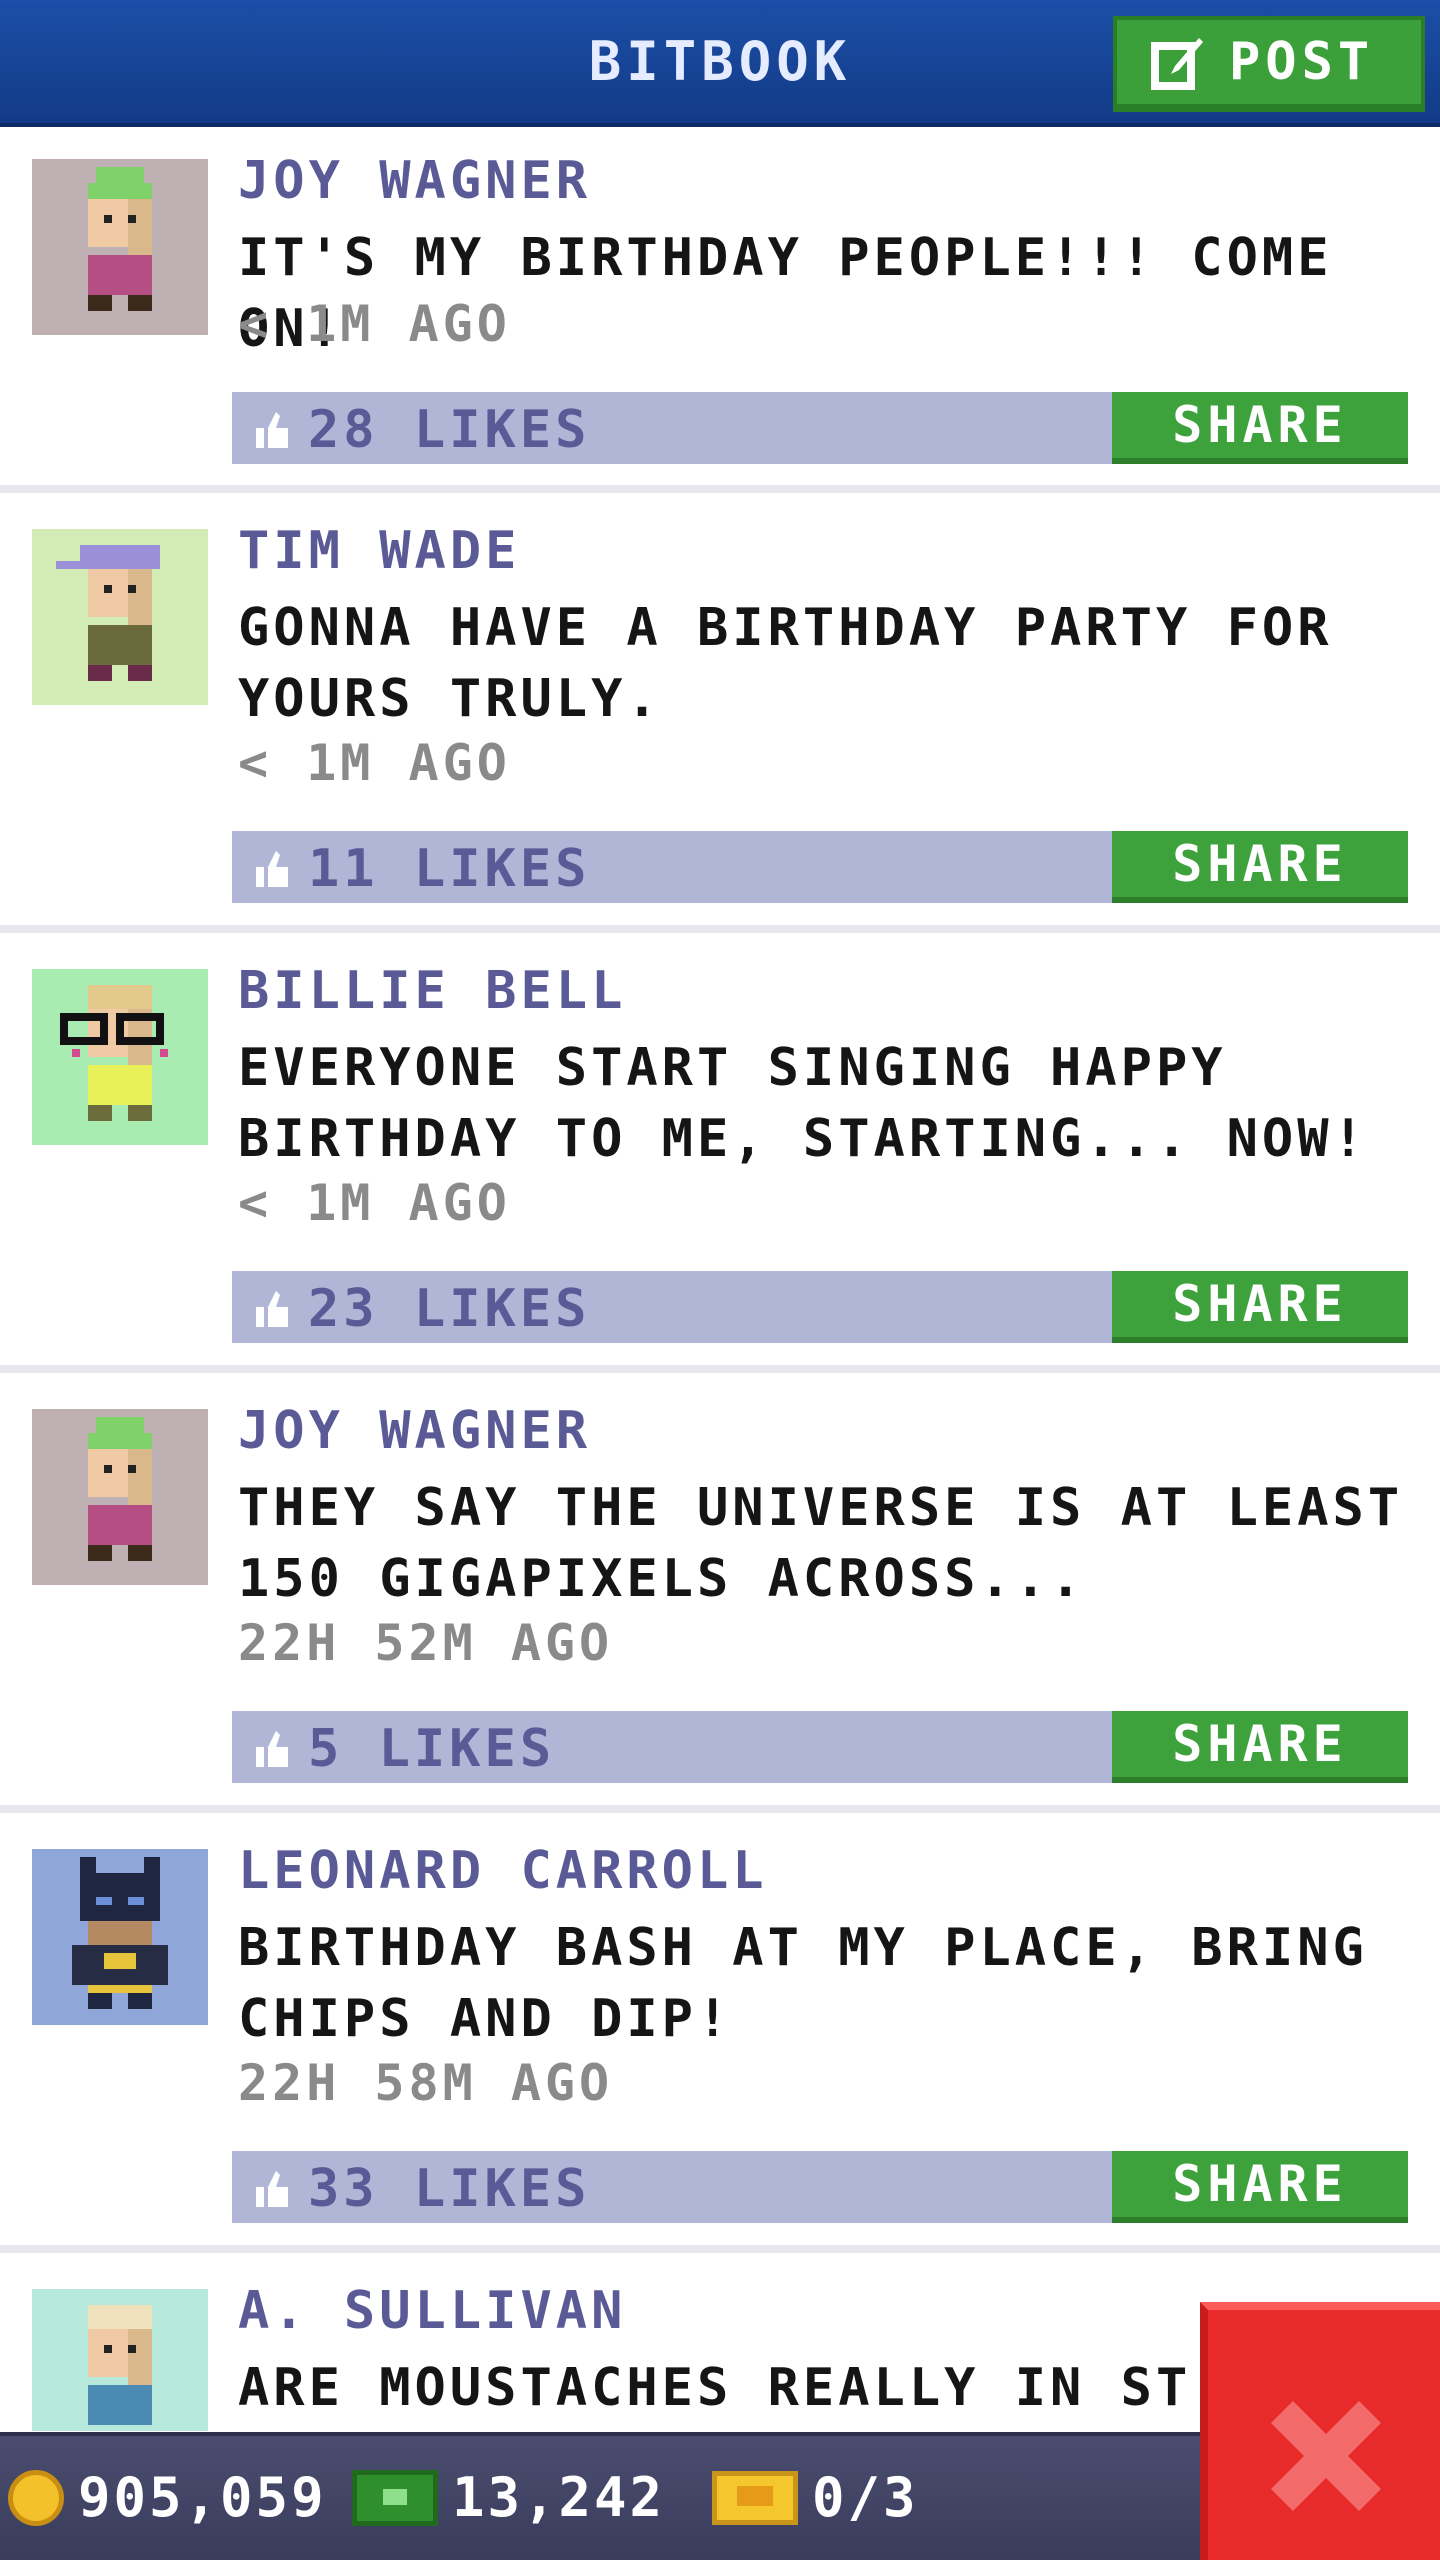 This screenshot has height=2560, width=1440. What do you see at coordinates (120, 1937) in the screenshot?
I see `bitizen-bat-costume-icon` at bounding box center [120, 1937].